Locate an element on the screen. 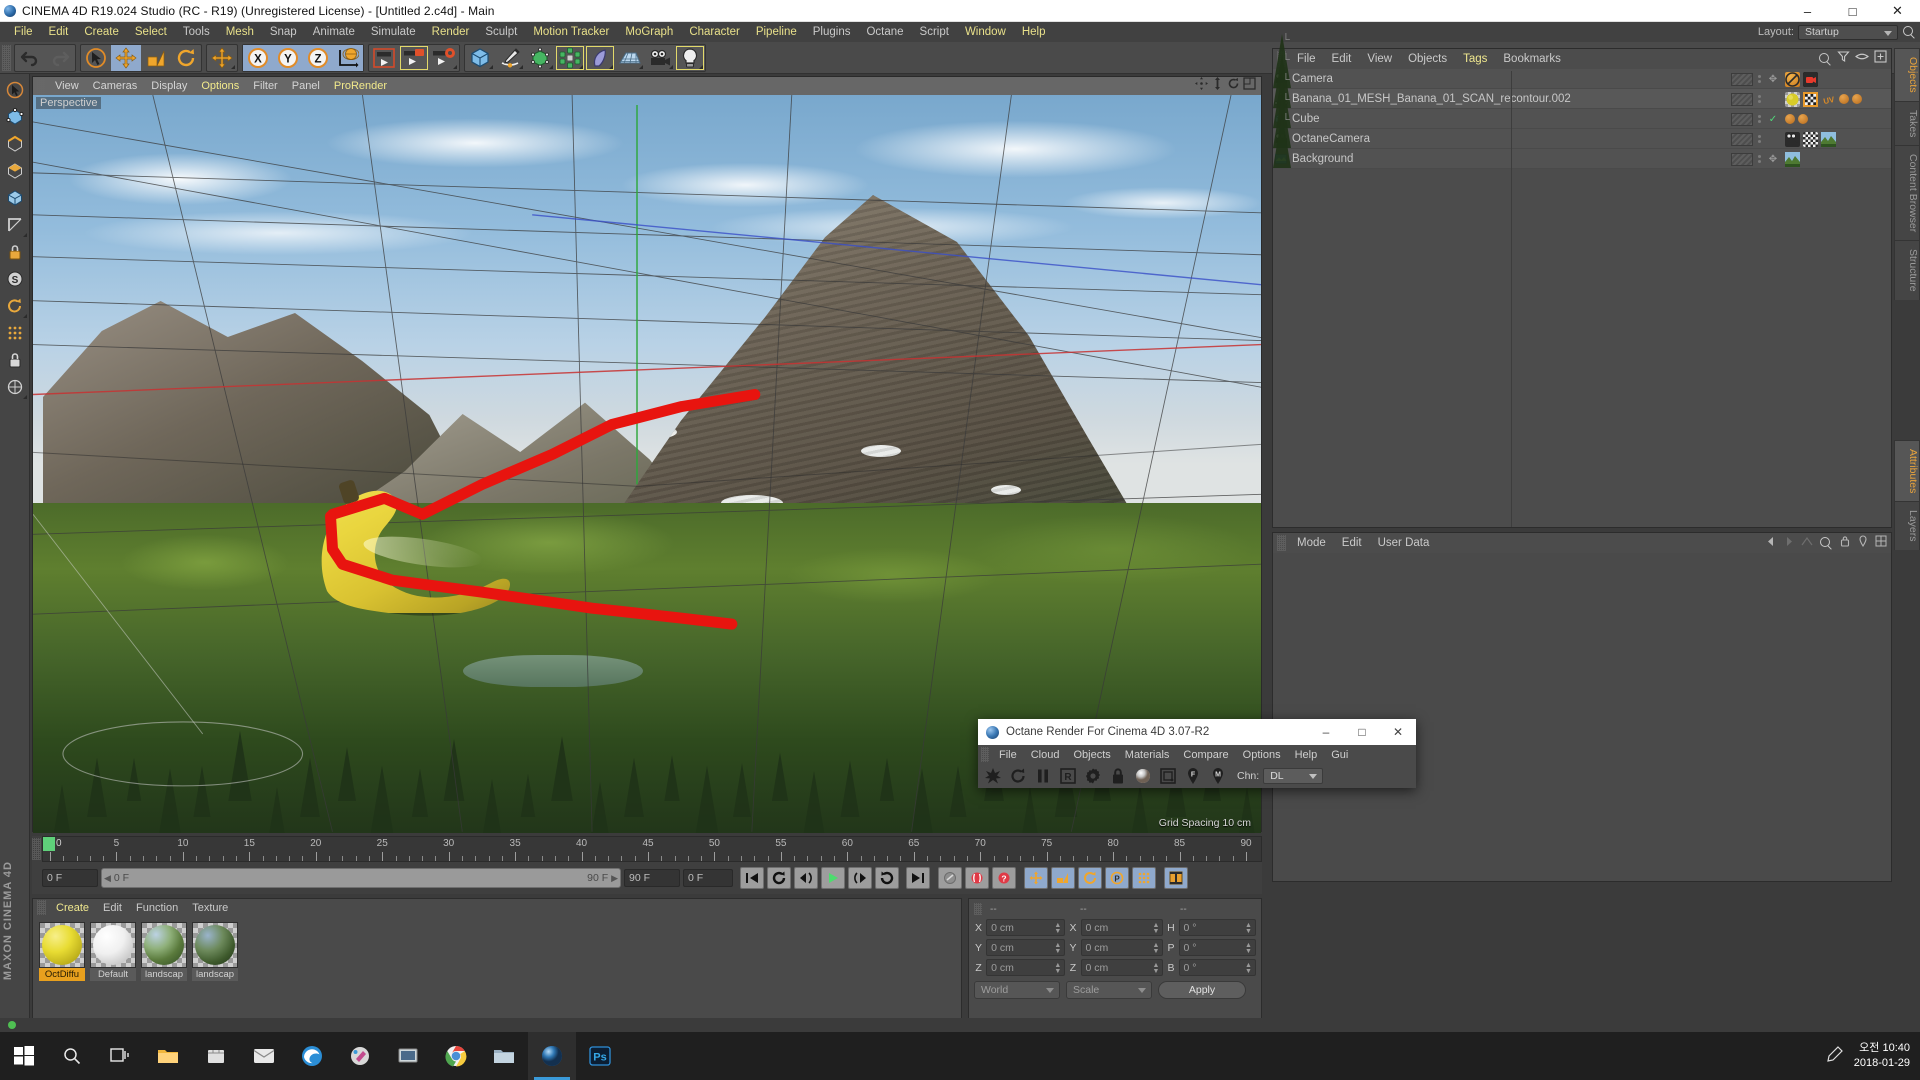 The width and height of the screenshot is (1920, 1080). timeline-button is located at coordinates (1176, 878).